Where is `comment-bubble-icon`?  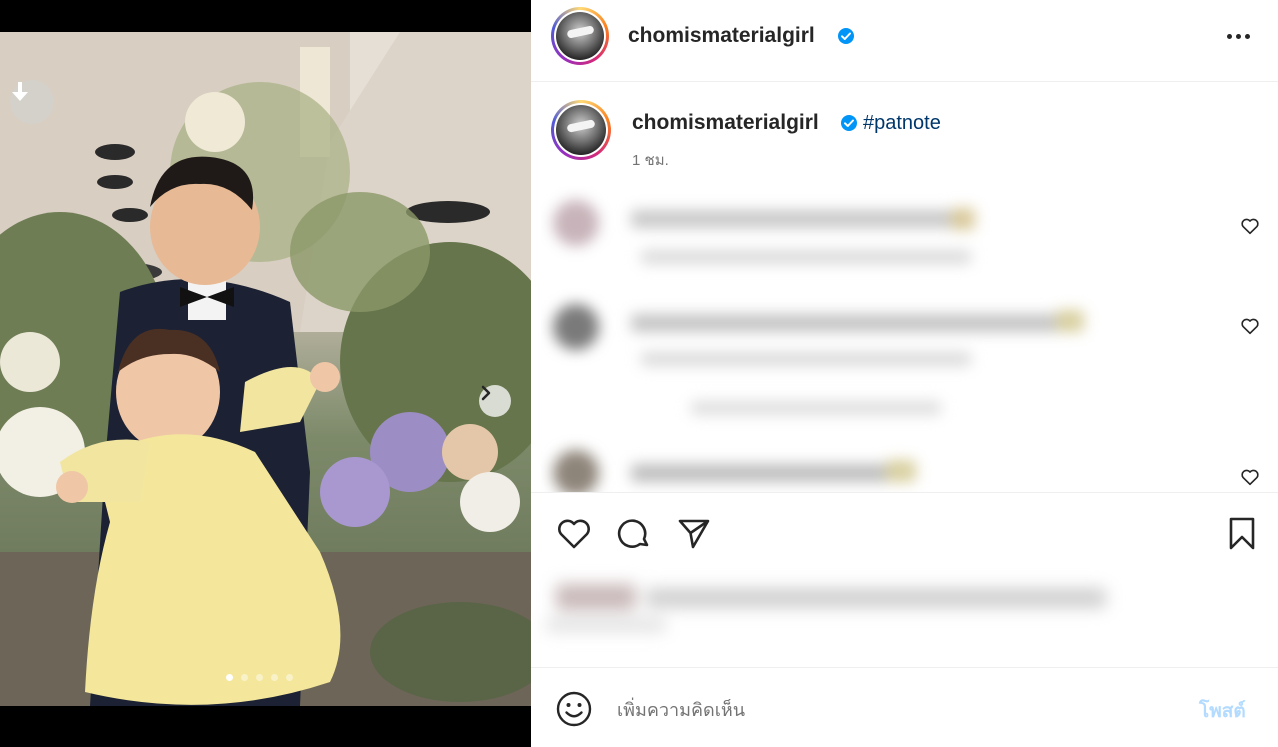
comment-bubble-icon is located at coordinates (634, 533).